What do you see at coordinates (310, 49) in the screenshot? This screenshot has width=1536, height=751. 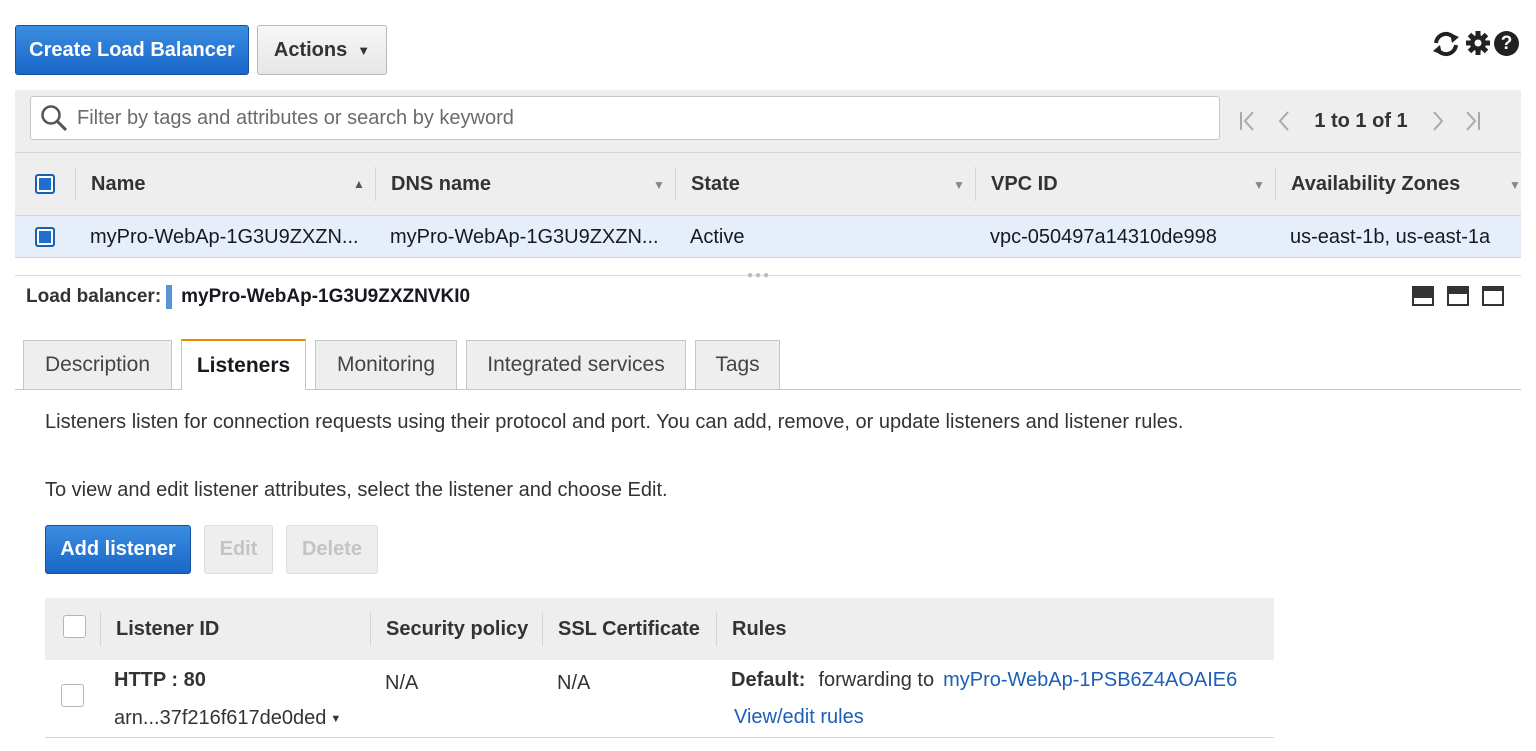 I see `actions-label: Actions` at bounding box center [310, 49].